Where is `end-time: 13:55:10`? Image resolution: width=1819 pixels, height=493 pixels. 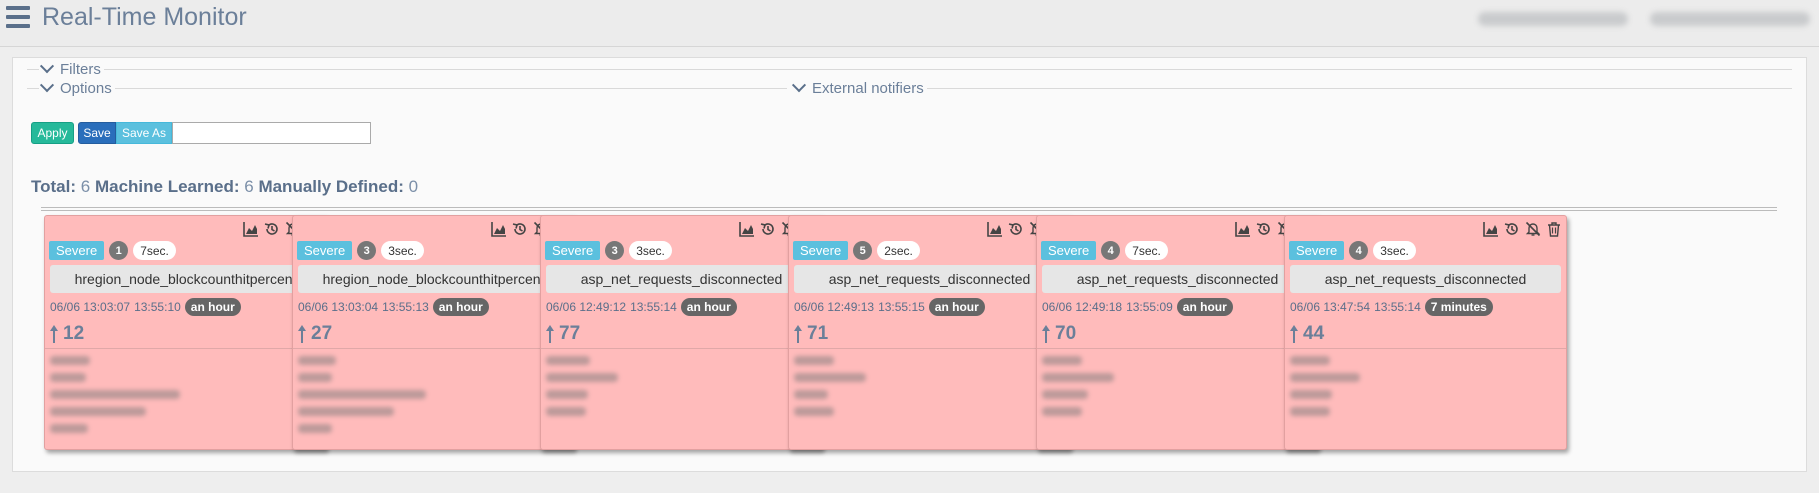 end-time: 13:55:10 is located at coordinates (157, 307).